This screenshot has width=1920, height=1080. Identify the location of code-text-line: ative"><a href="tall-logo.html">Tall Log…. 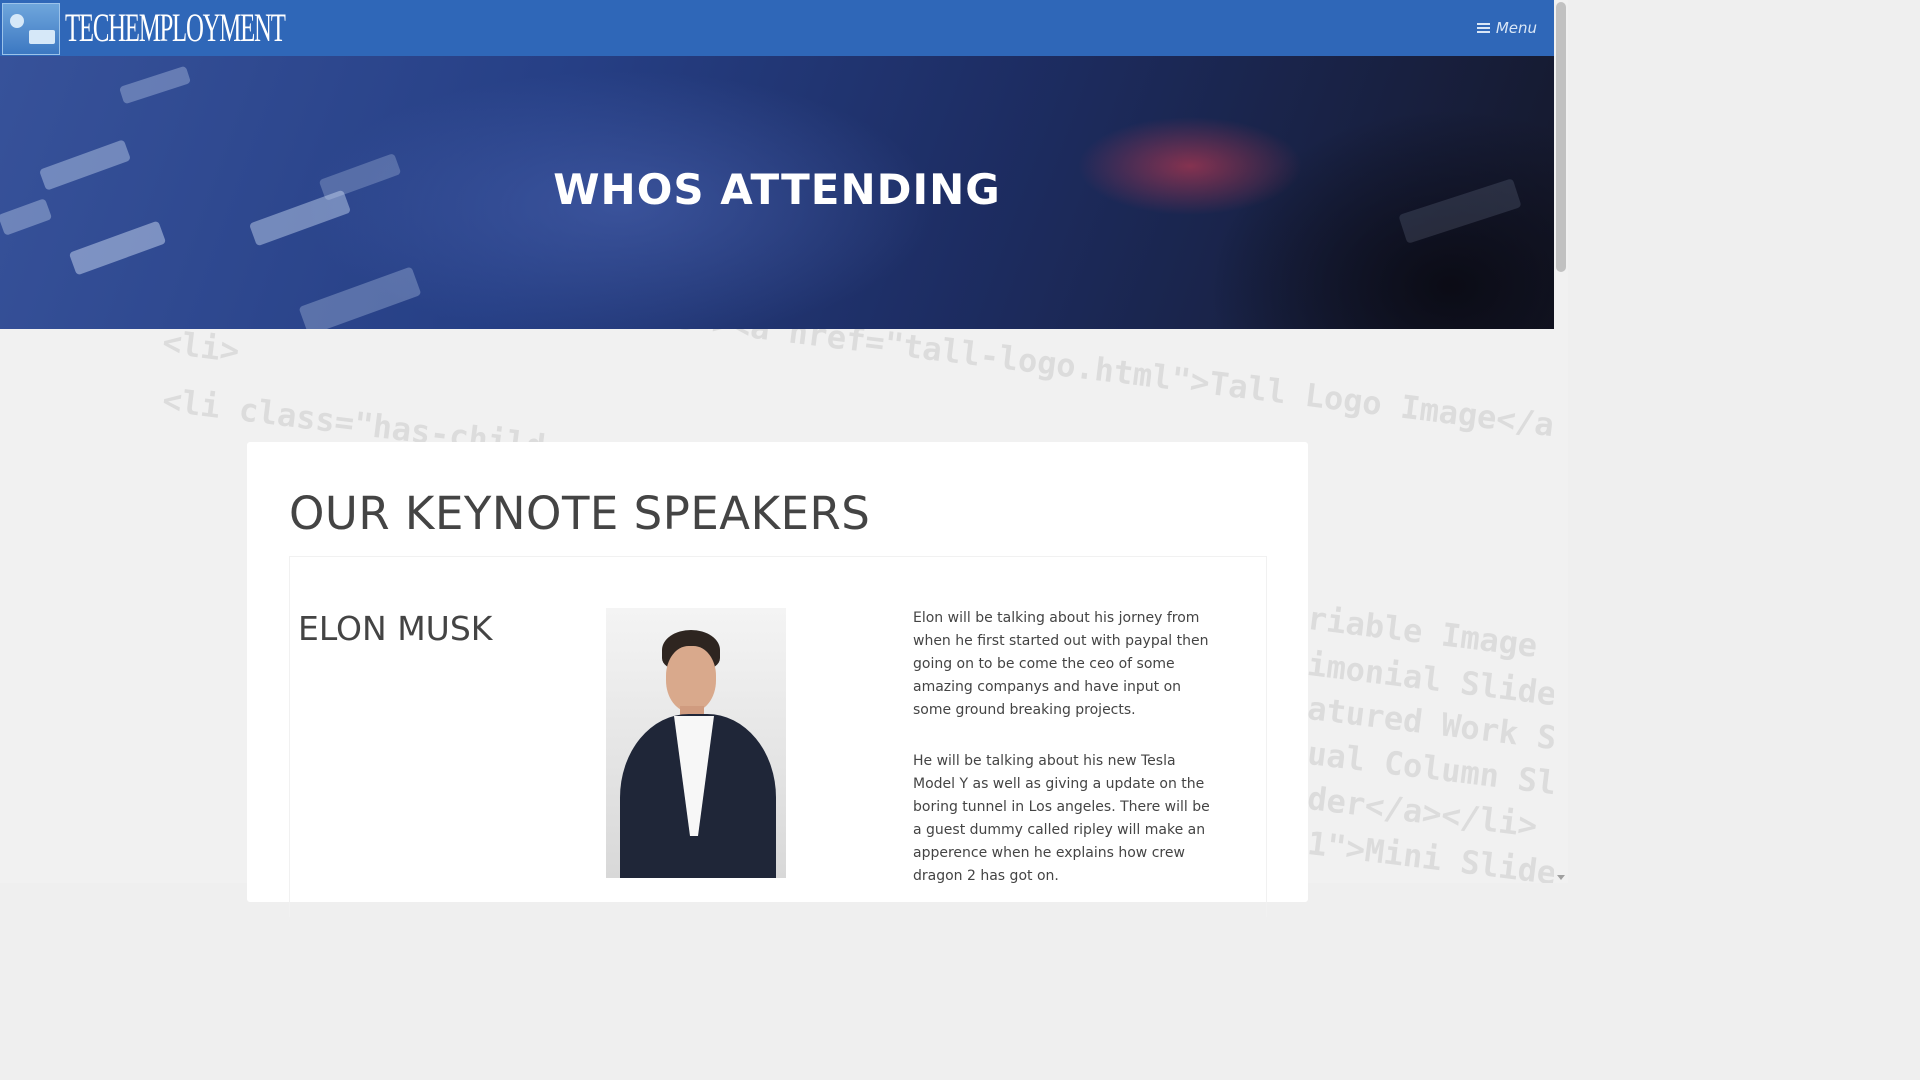
(1074, 388).